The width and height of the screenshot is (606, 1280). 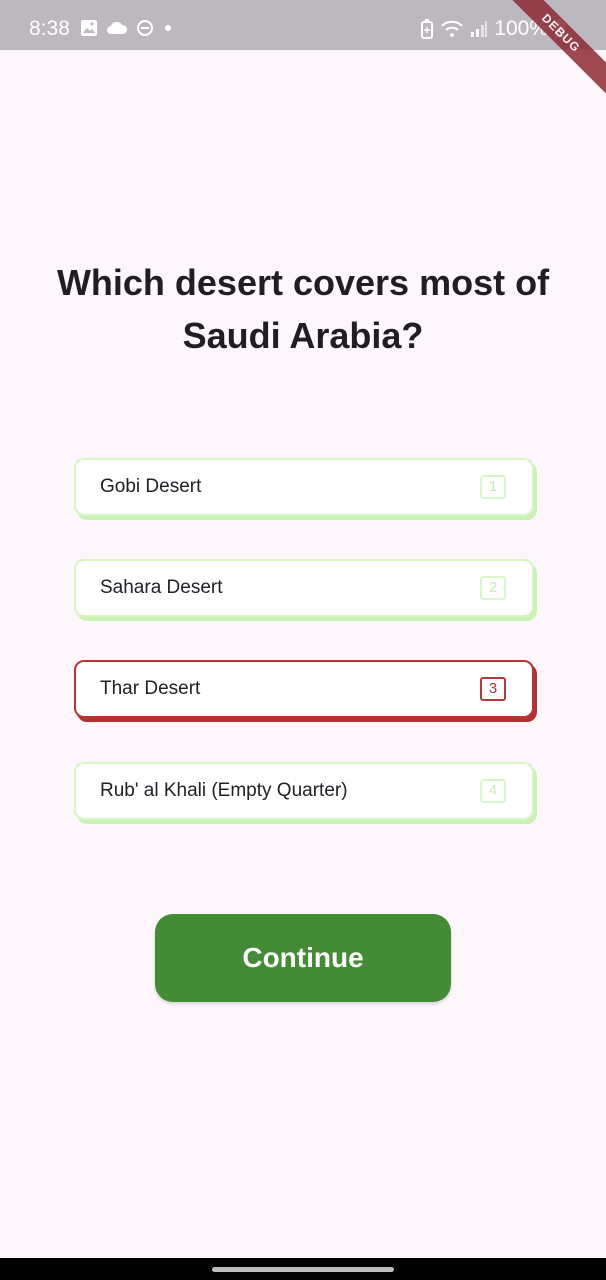 I want to click on status-bar: 8:38 100%, so click(x=303, y=25).